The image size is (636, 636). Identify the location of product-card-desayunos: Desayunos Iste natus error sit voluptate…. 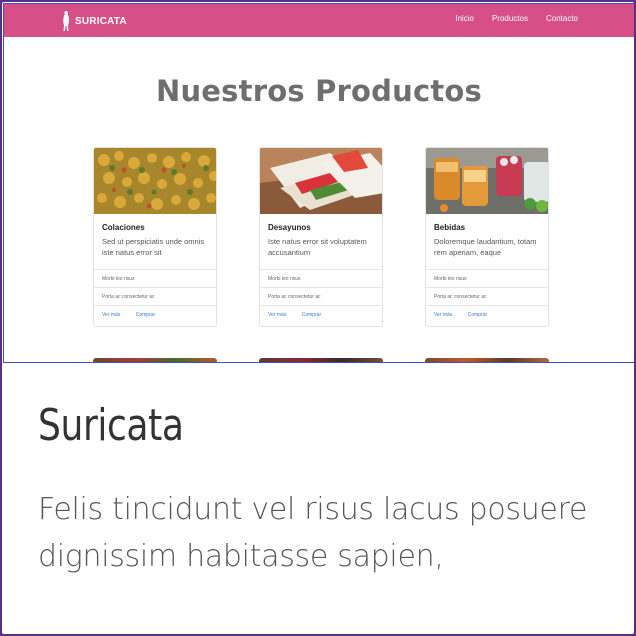
(321, 237).